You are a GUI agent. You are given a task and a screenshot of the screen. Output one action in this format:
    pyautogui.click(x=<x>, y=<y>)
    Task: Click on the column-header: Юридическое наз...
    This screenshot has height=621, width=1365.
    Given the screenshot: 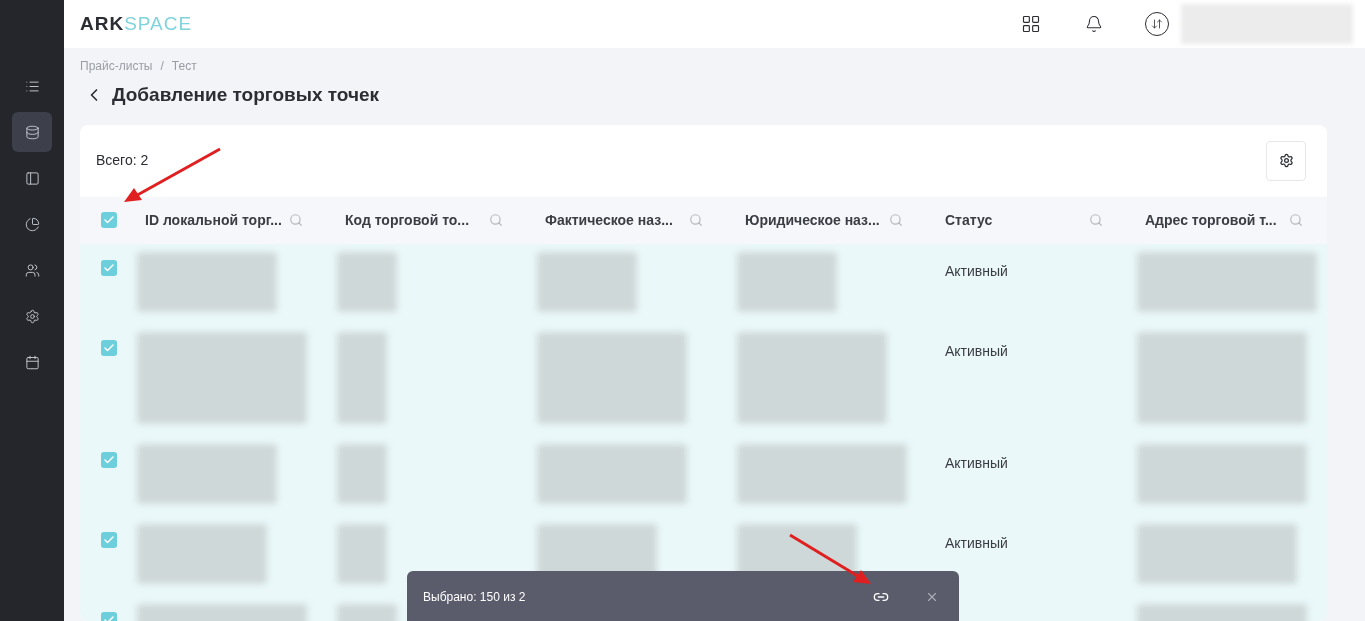 What is the action you would take?
    pyautogui.click(x=812, y=220)
    